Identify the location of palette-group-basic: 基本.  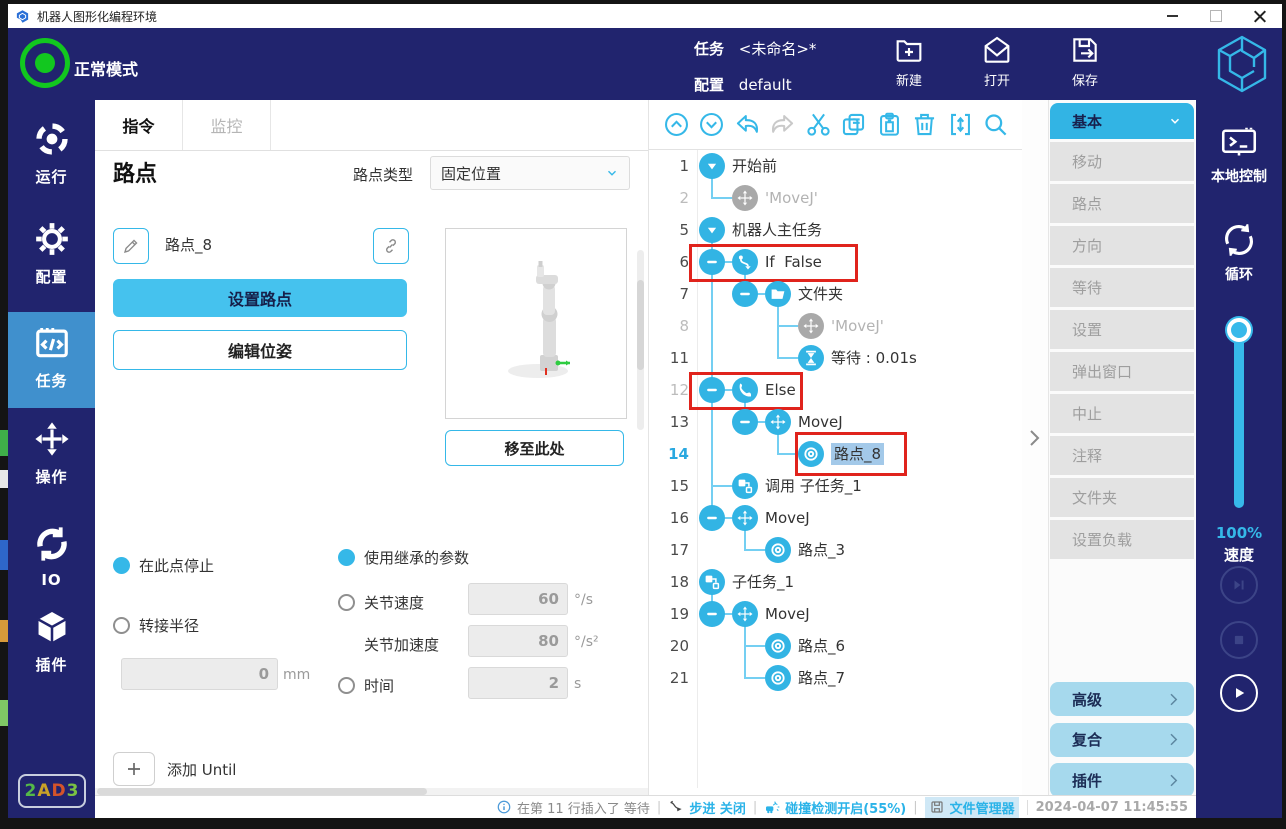
(1122, 121).